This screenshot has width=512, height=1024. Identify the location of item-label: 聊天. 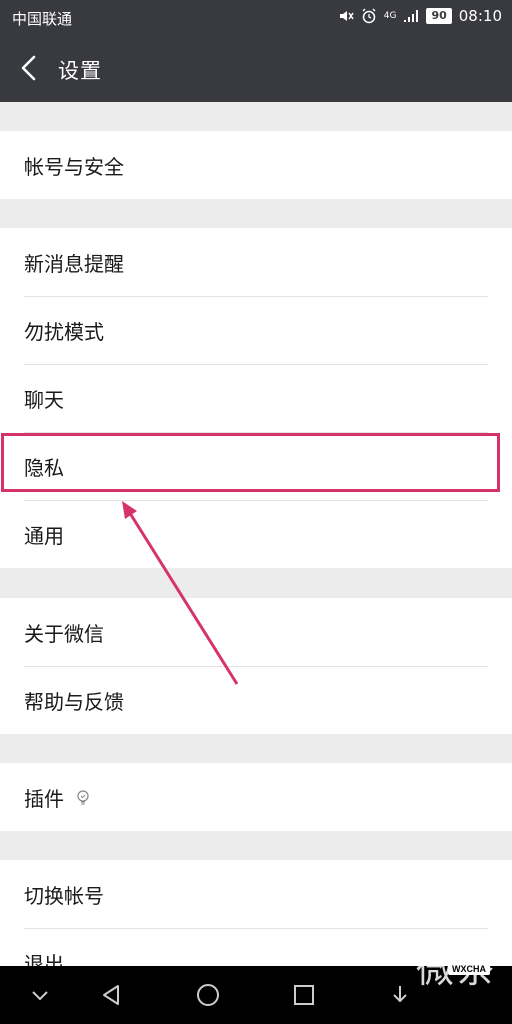
(44, 399).